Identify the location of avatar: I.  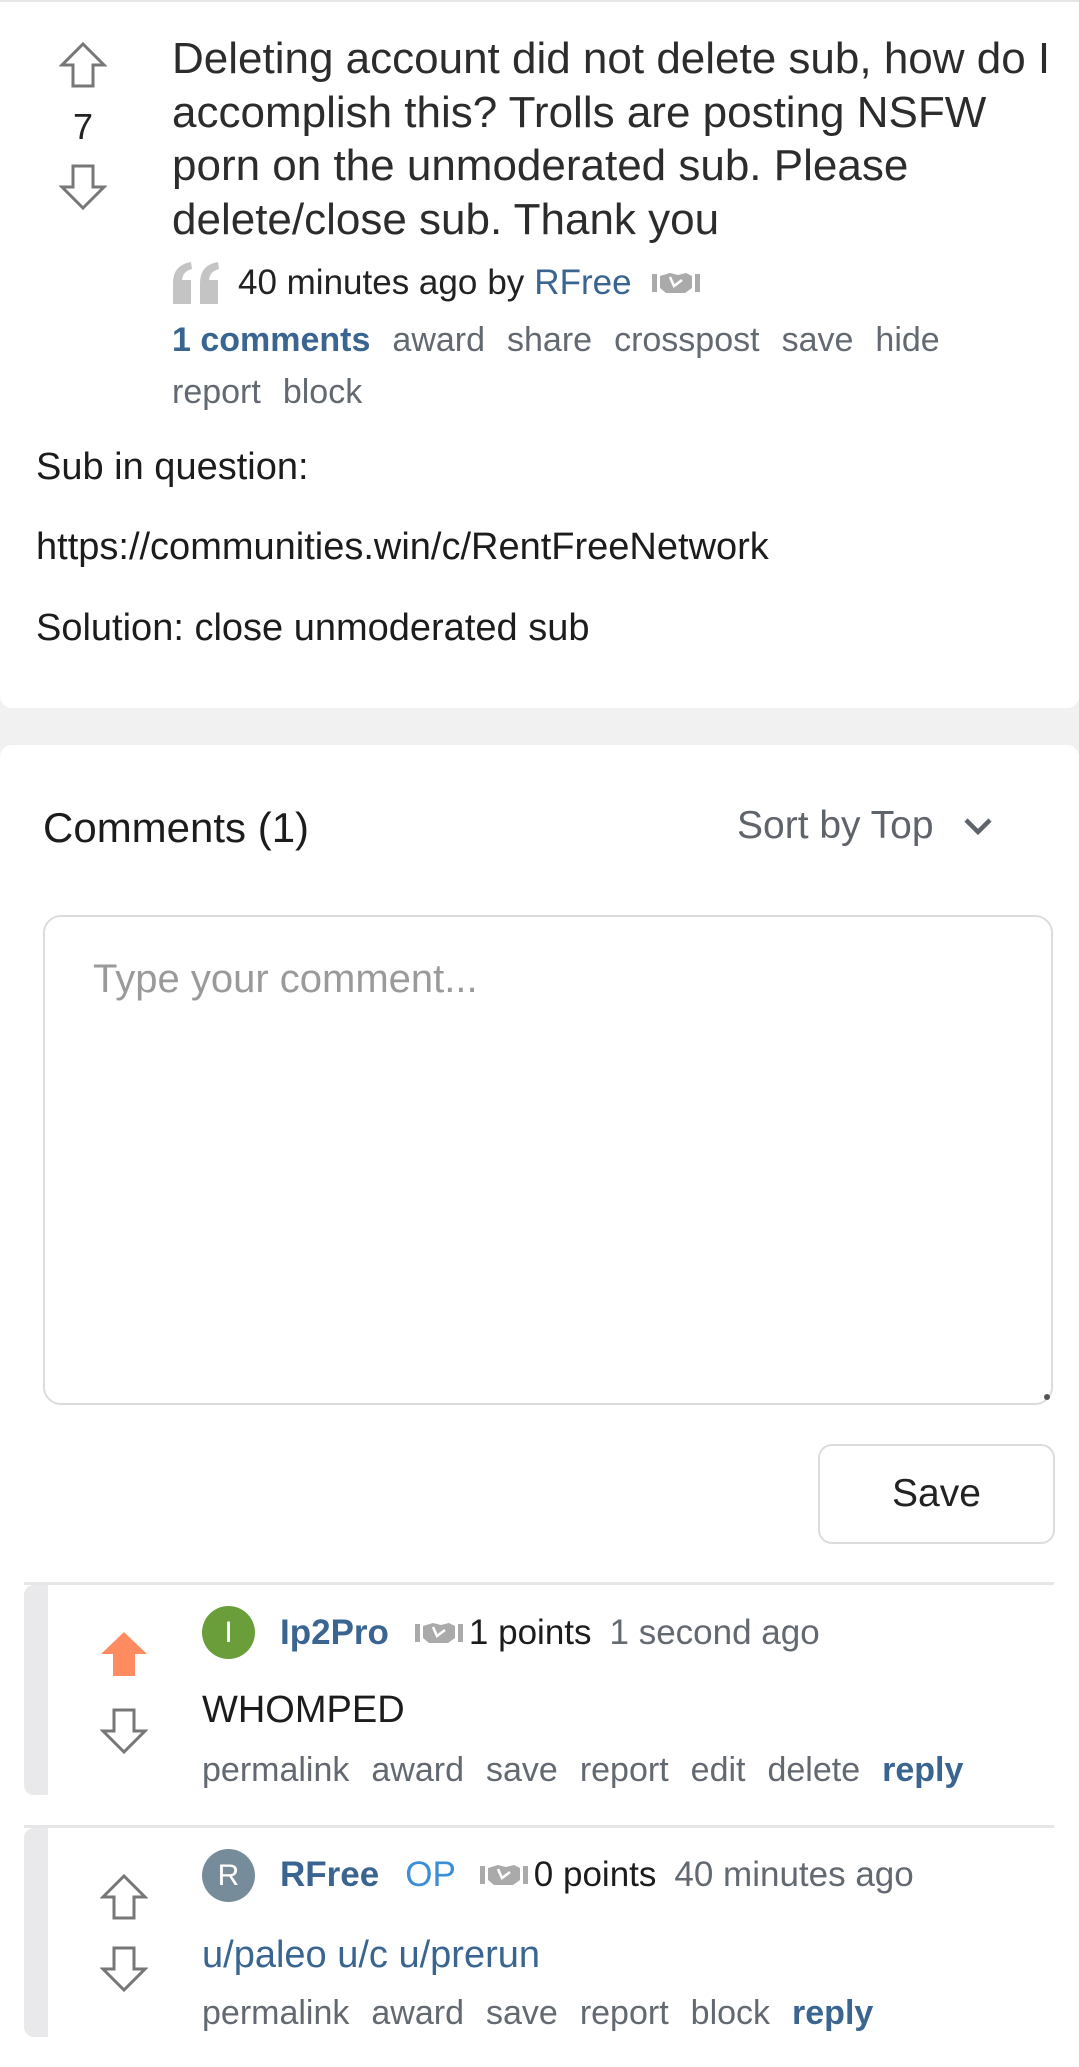
(228, 1632).